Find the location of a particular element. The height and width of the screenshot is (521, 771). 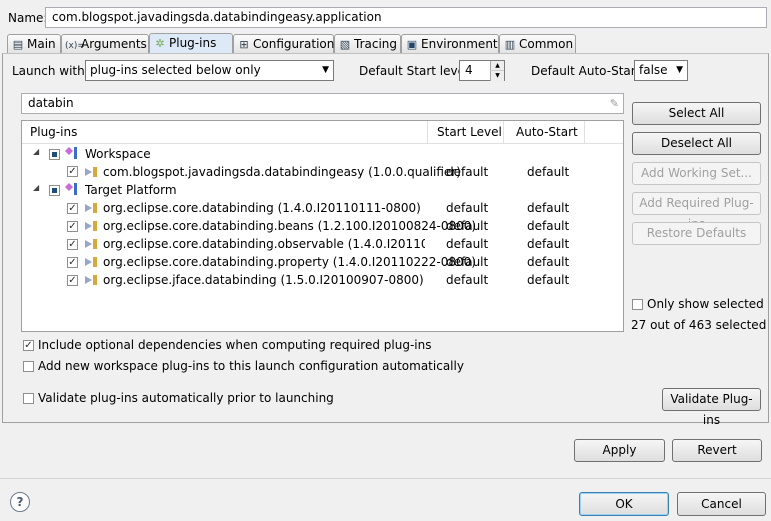

tab-tracing: ▧ Tracing is located at coordinates (367, 43).